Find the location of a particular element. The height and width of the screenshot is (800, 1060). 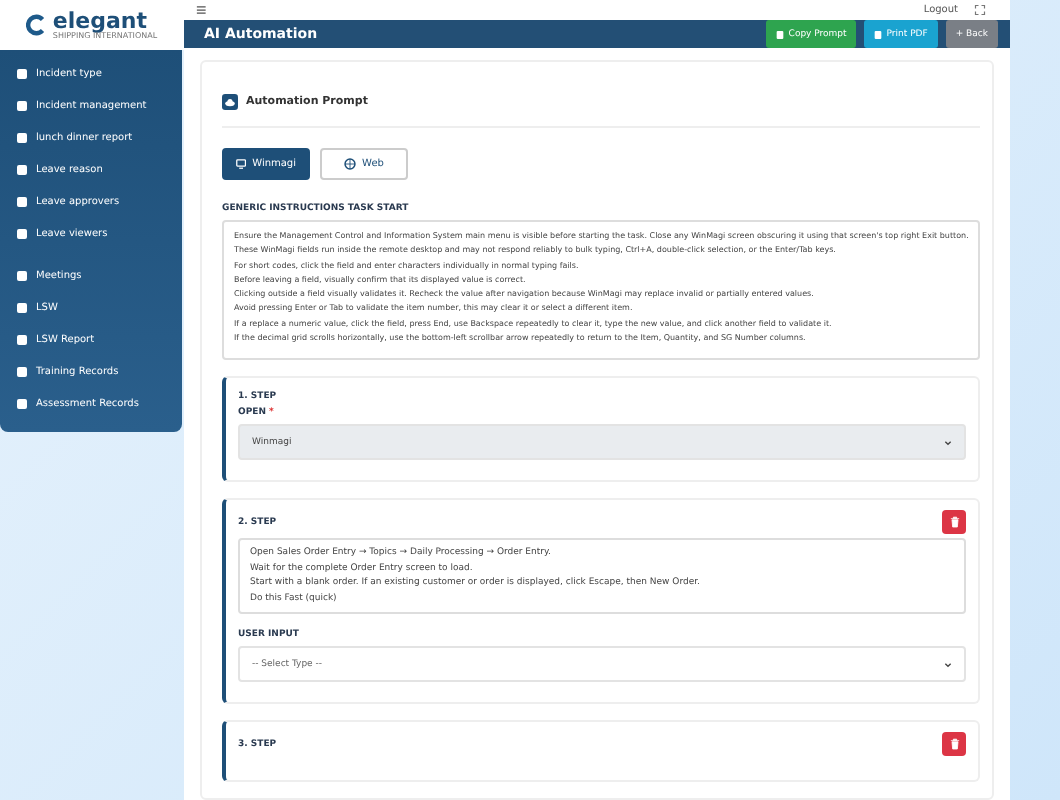

fullscreen-icon is located at coordinates (980, 10).